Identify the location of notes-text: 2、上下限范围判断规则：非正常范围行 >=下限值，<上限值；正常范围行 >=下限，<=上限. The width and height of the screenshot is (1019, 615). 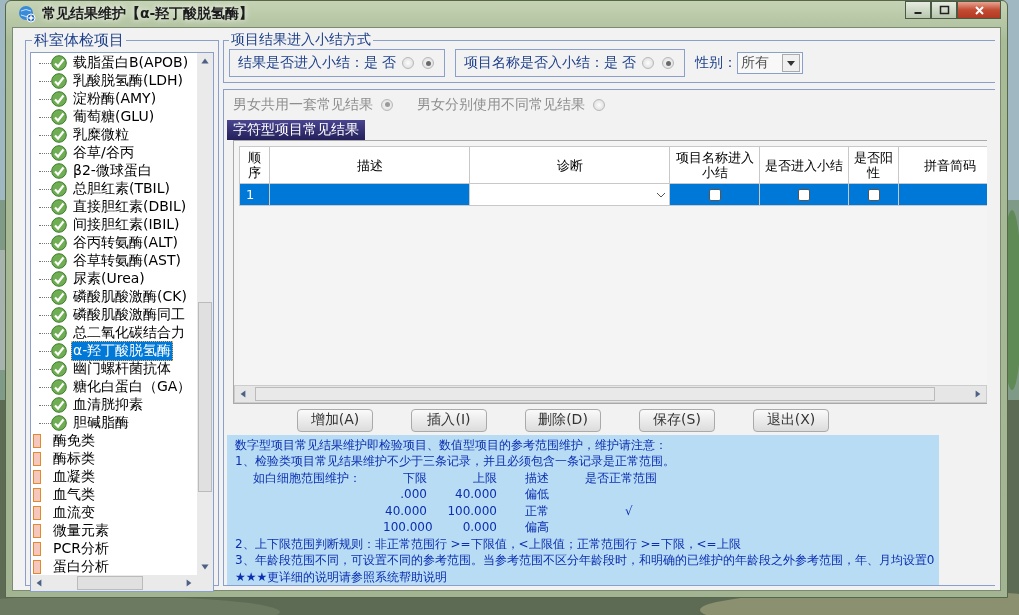
(488, 543).